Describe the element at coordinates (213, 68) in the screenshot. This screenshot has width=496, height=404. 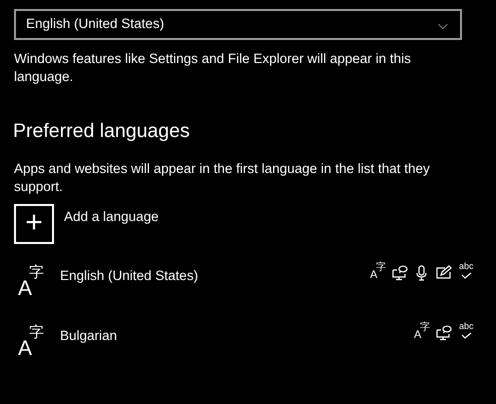
I see `description-text: Windows features like Settings and File Explorer will appear in this language.` at that location.